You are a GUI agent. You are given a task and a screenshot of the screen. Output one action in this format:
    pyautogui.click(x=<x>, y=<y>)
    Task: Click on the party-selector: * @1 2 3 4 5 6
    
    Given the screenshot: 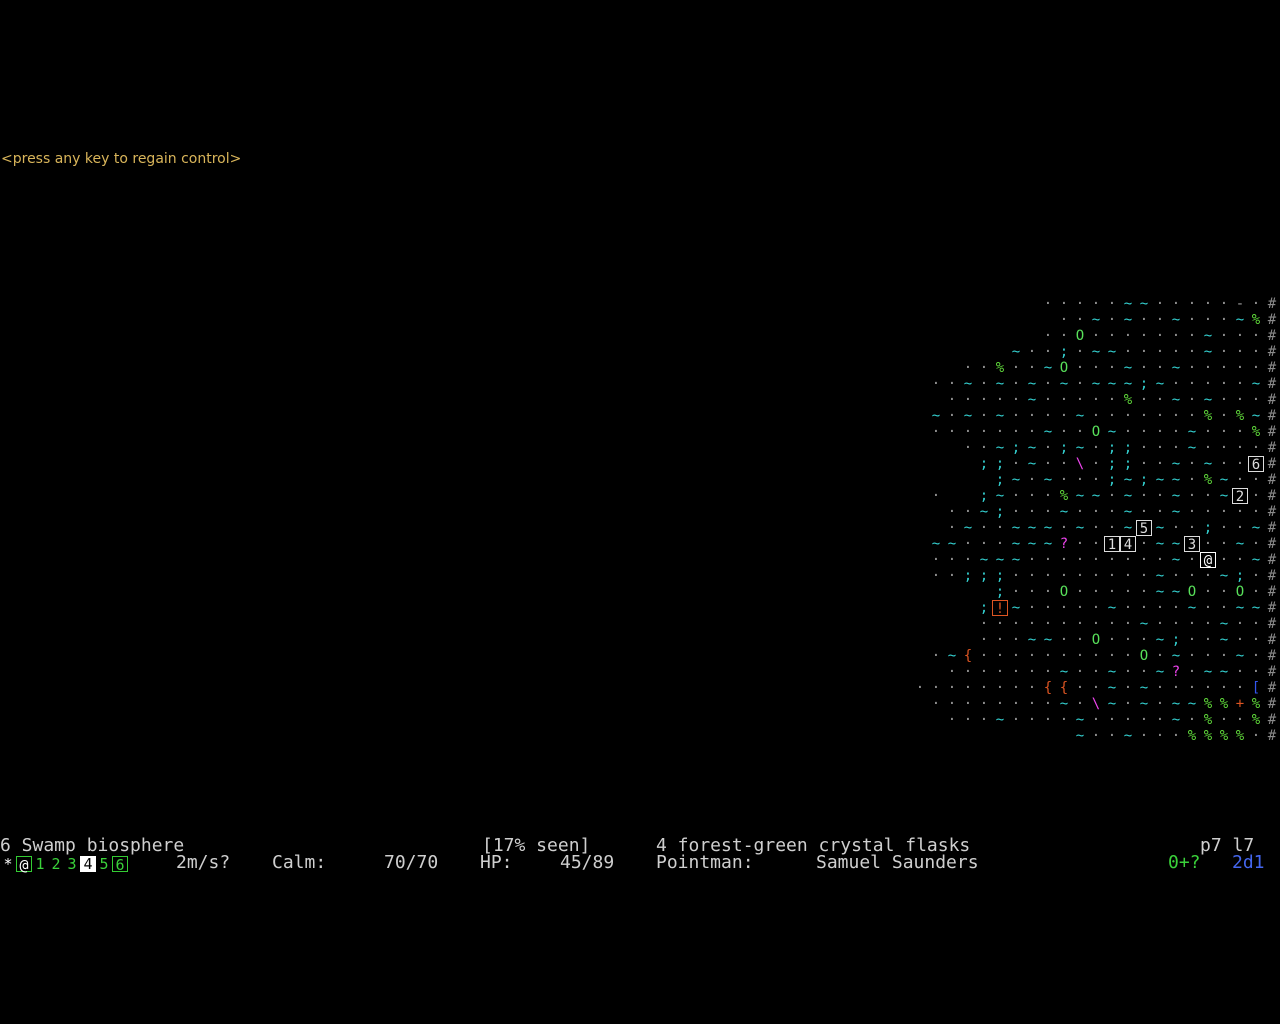 What is the action you would take?
    pyautogui.click(x=64, y=864)
    